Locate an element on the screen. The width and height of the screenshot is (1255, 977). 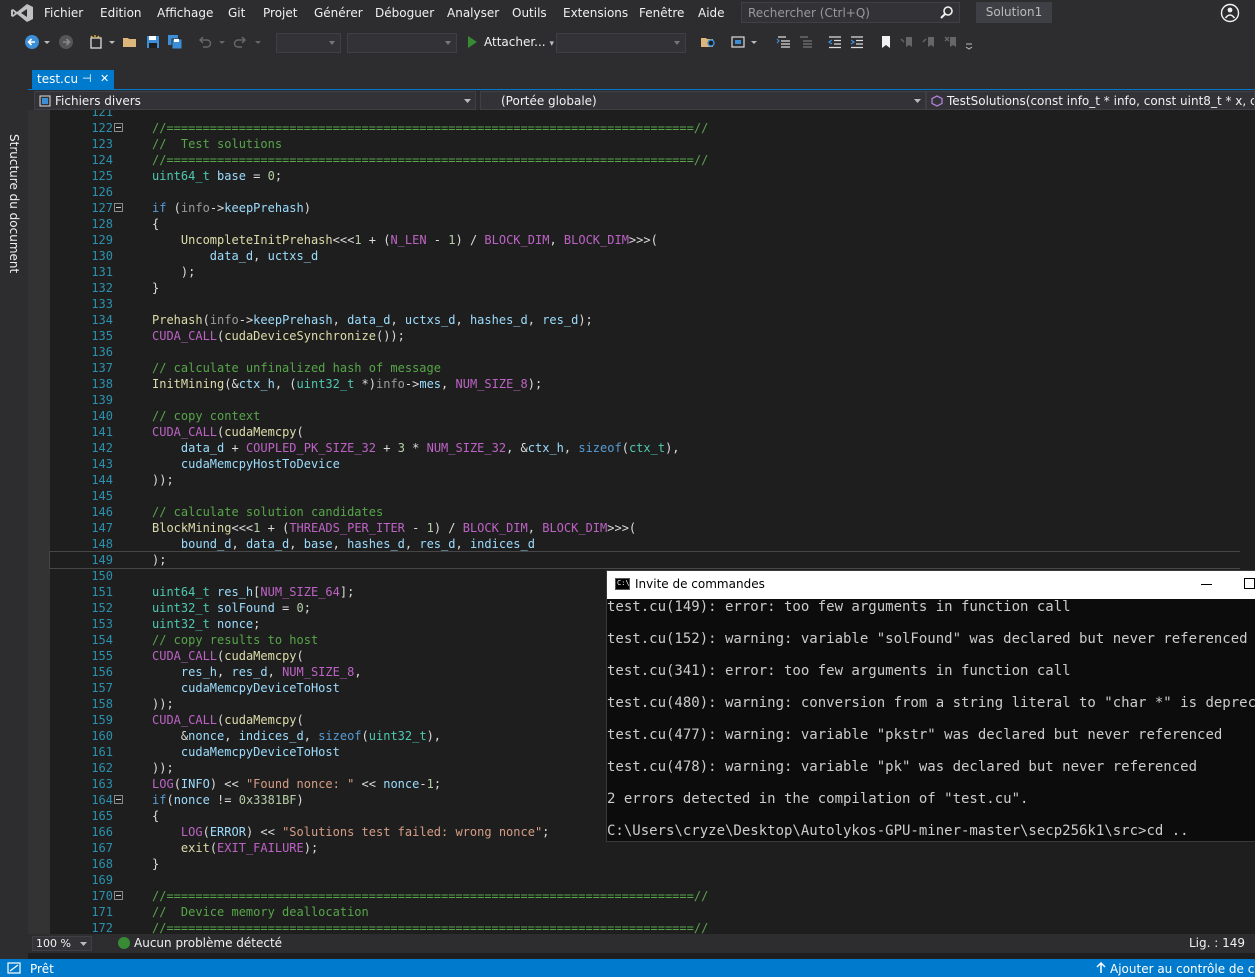
comment-lines-icon is located at coordinates (784, 42).